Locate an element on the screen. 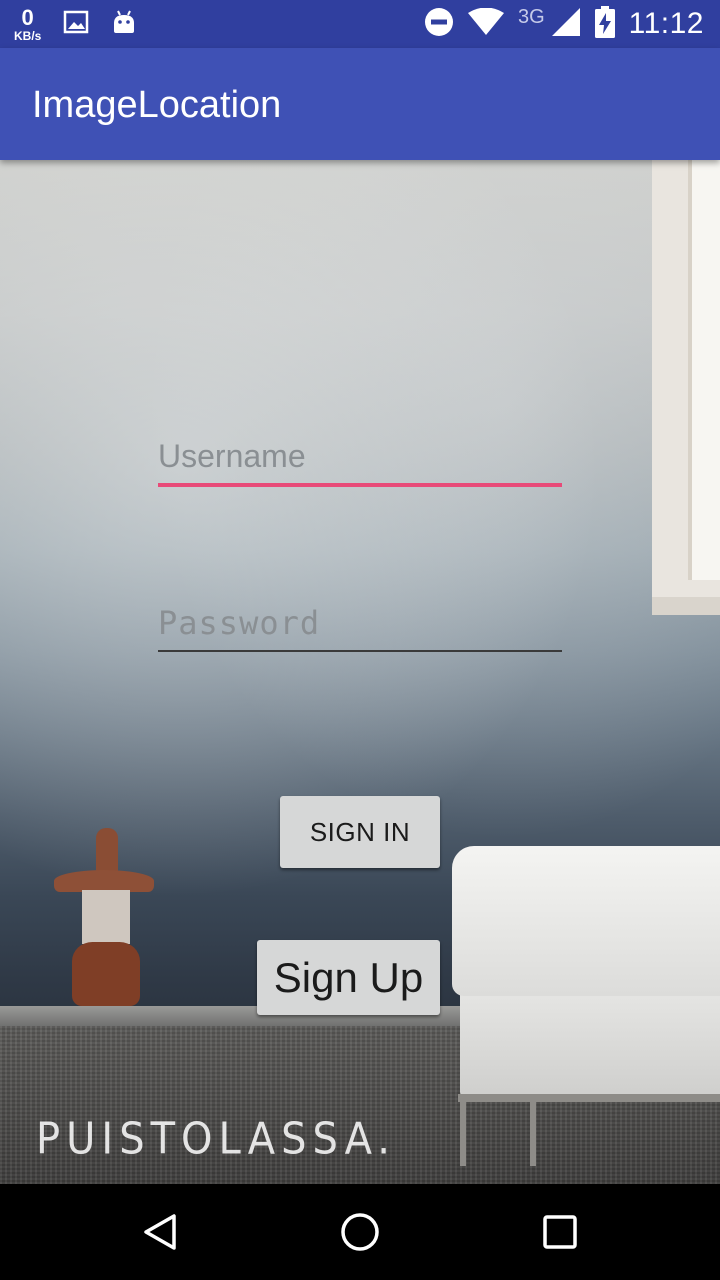 The height and width of the screenshot is (1280, 720). status-left: 0 KB/s is located at coordinates (75, 24).